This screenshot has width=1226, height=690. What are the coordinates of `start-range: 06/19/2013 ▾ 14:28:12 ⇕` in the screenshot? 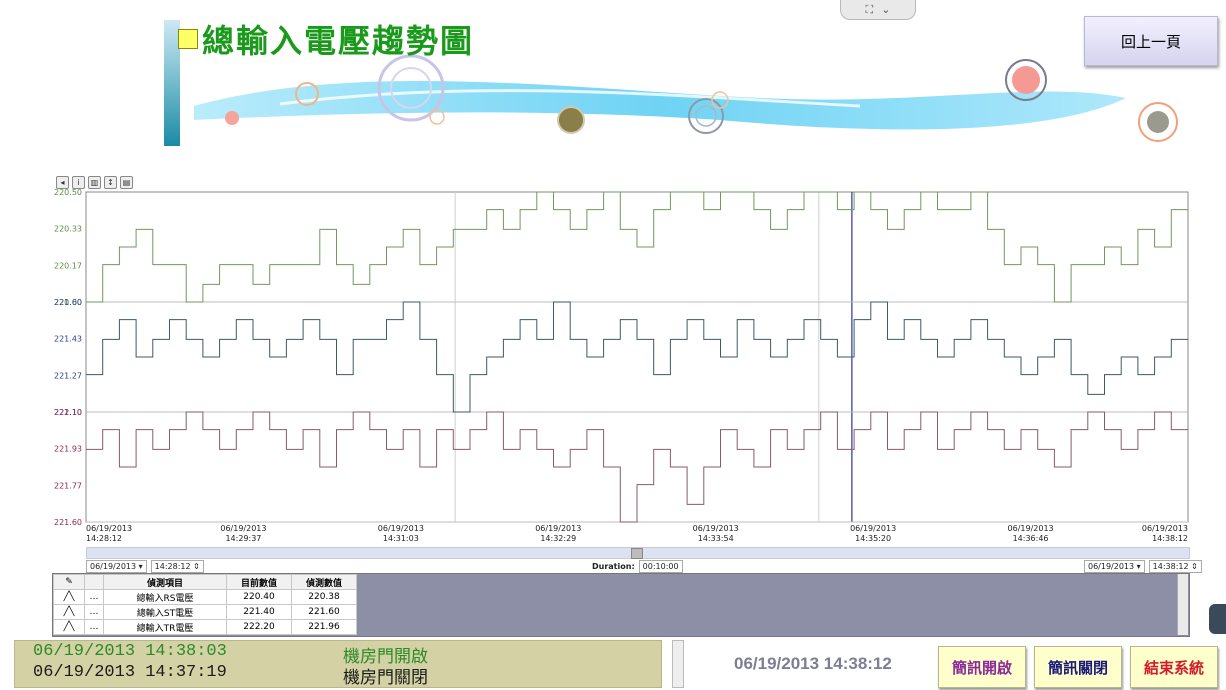 It's located at (145, 566).